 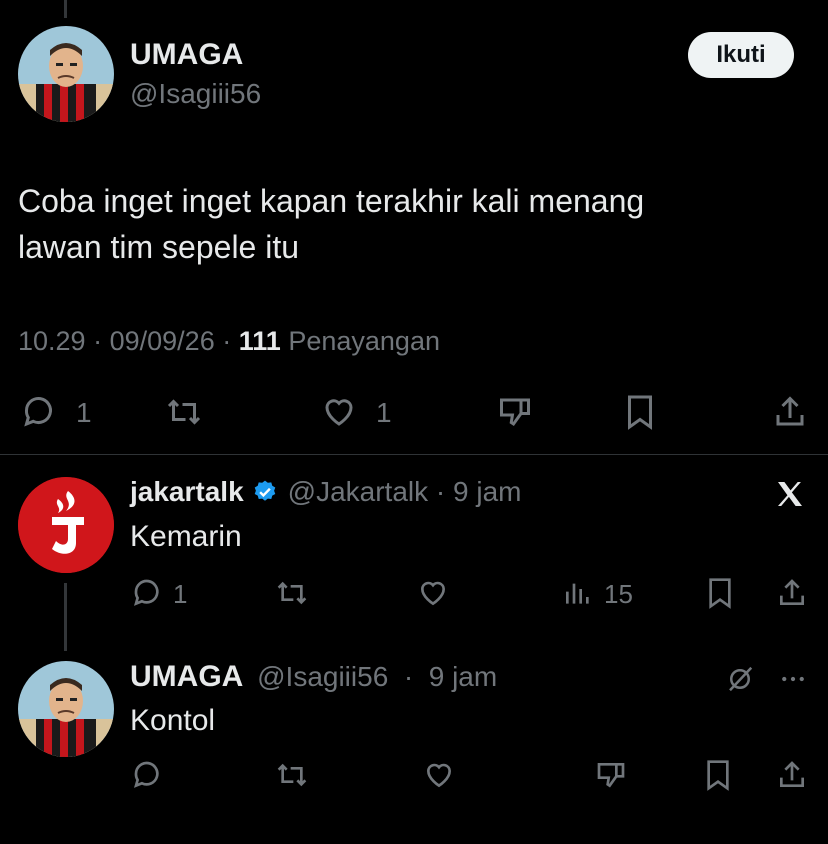 I want to click on views-count: 111, so click(x=259, y=341).